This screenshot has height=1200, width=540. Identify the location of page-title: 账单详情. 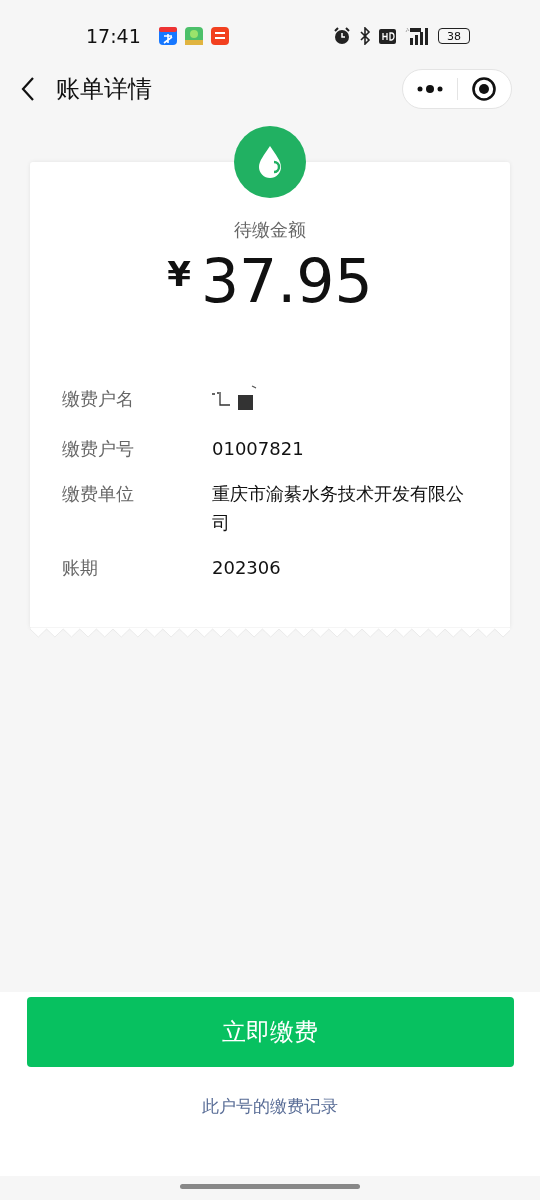
(104, 89).